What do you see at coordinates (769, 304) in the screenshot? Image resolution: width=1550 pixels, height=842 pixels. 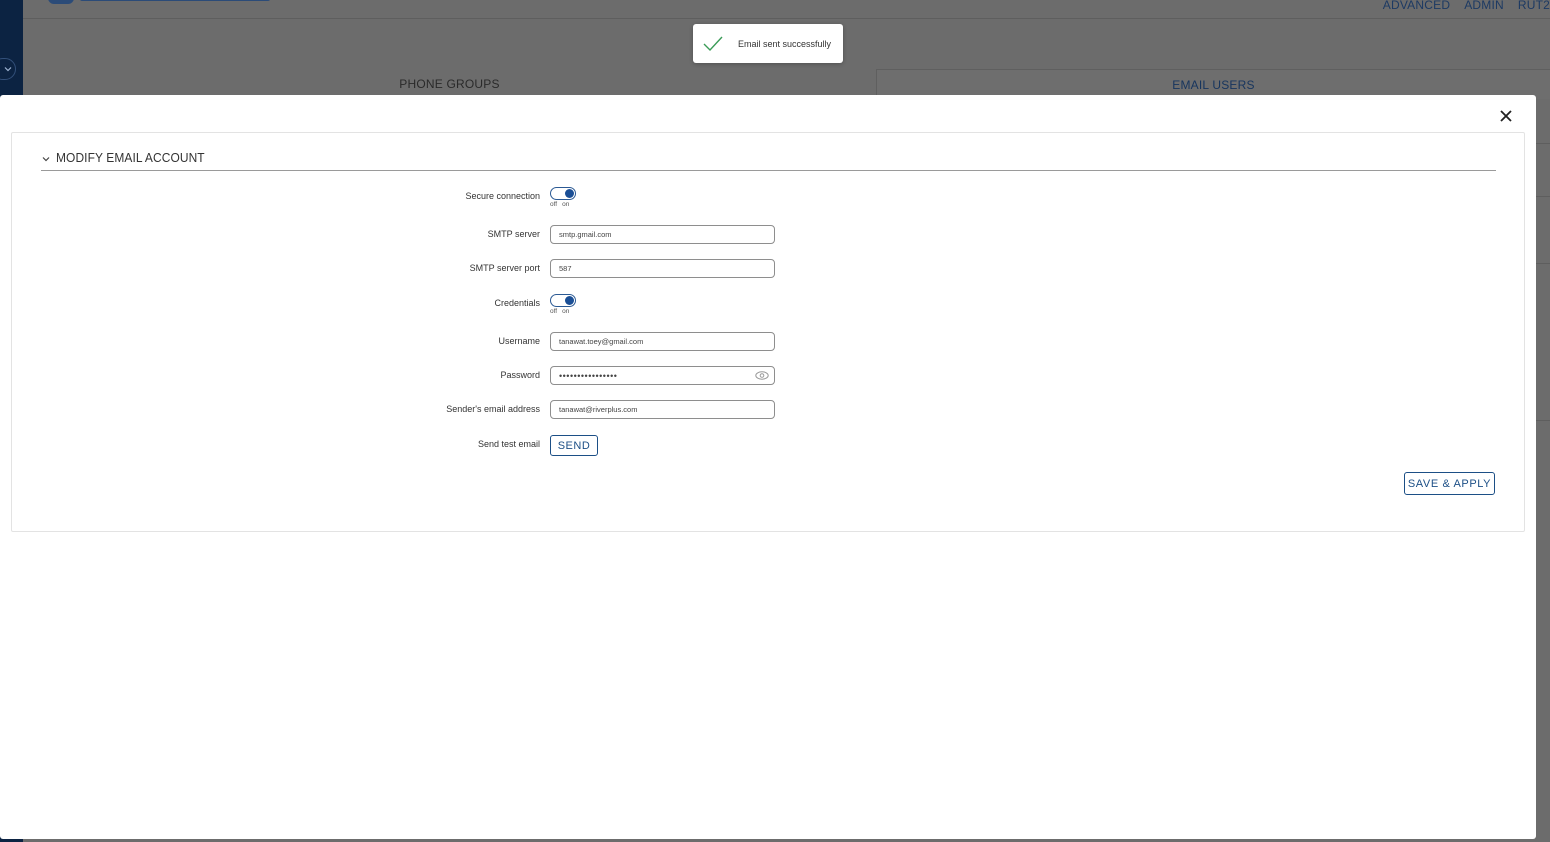 I see `row-credentials: Credentials off on` at bounding box center [769, 304].